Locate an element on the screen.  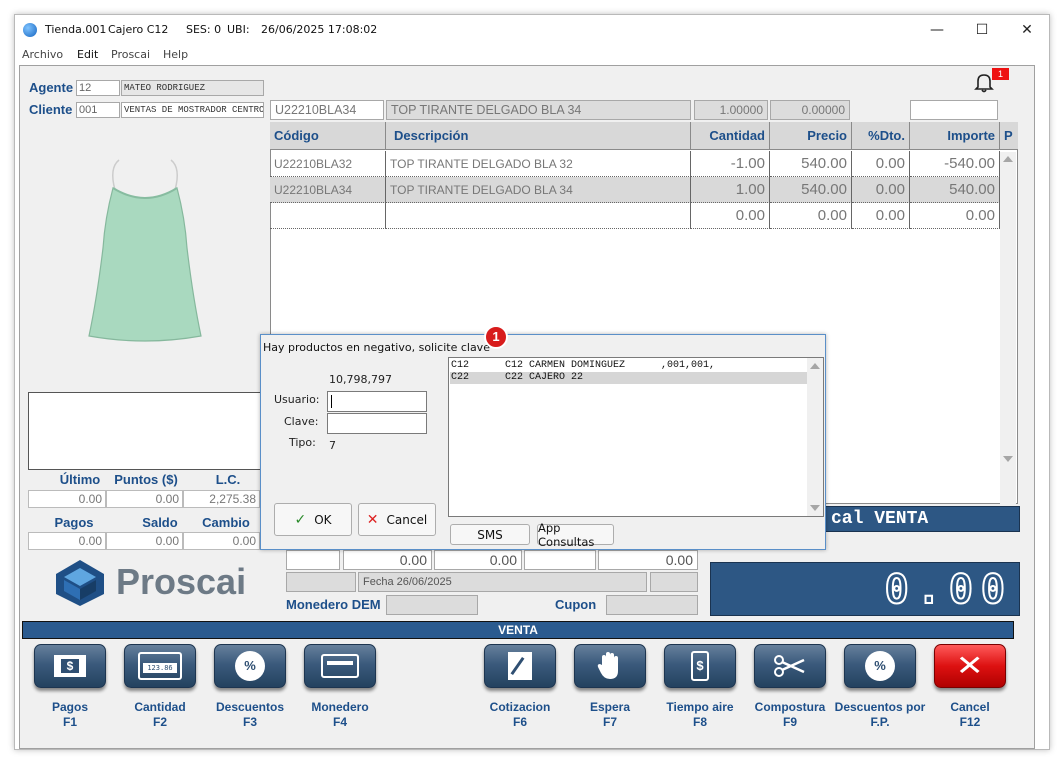
pagos-button: $ is located at coordinates (70, 666).